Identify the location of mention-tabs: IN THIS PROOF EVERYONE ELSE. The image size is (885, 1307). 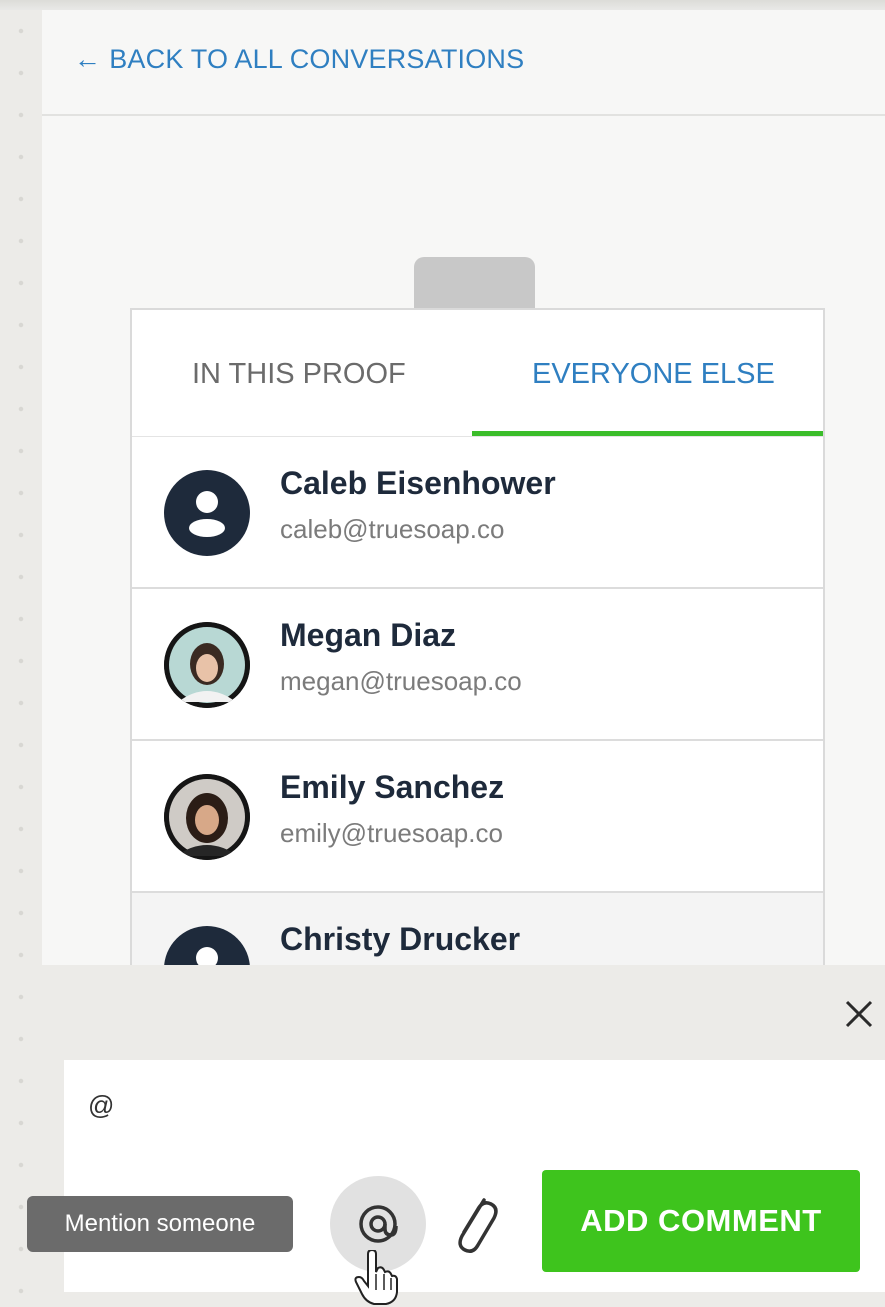
(477, 373).